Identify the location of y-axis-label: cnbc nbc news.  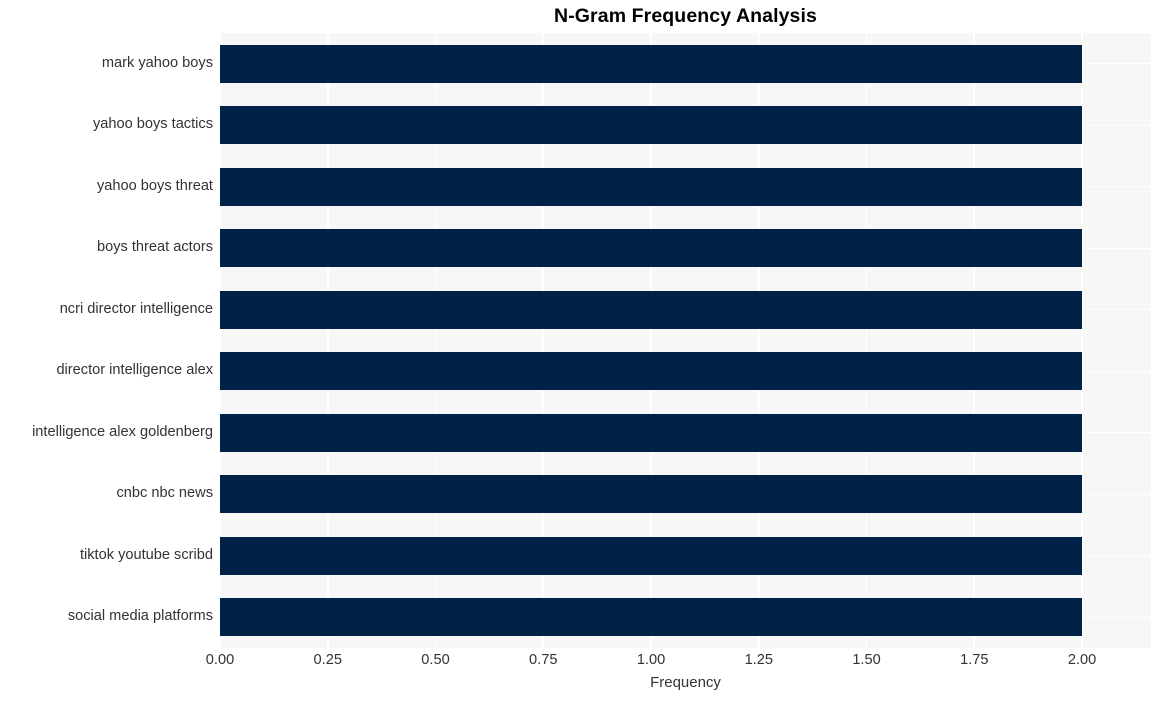
(164, 493).